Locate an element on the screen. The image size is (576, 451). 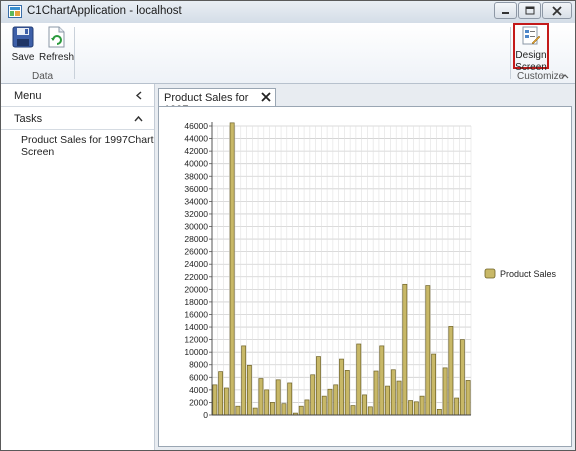
design-screen-button: Design Screen is located at coordinates (531, 49).